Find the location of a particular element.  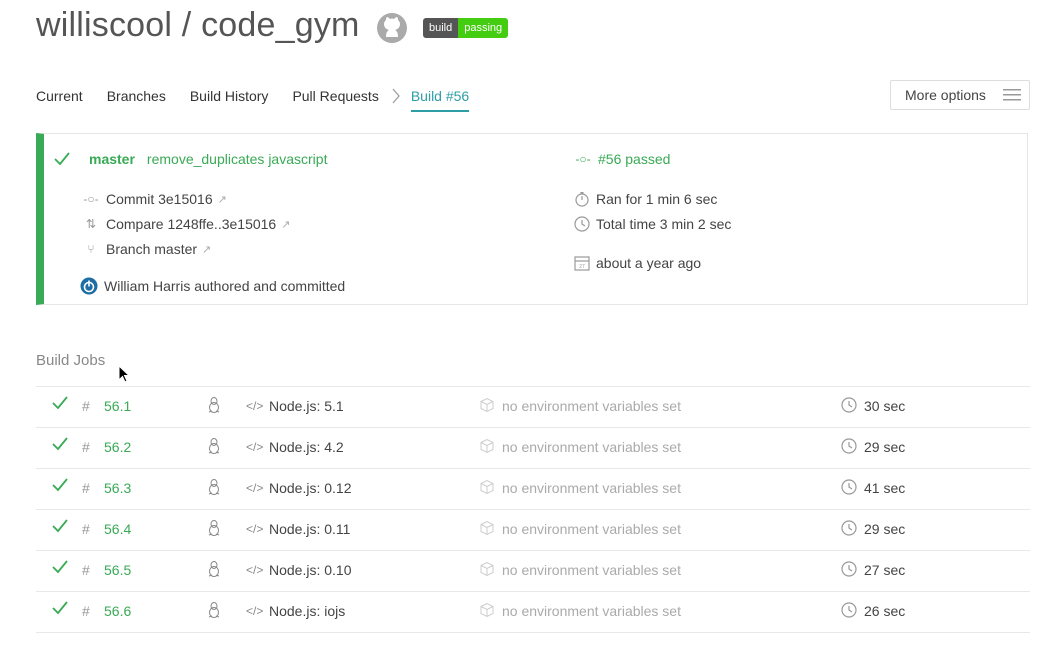

more-options-button: More options is located at coordinates (960, 95).